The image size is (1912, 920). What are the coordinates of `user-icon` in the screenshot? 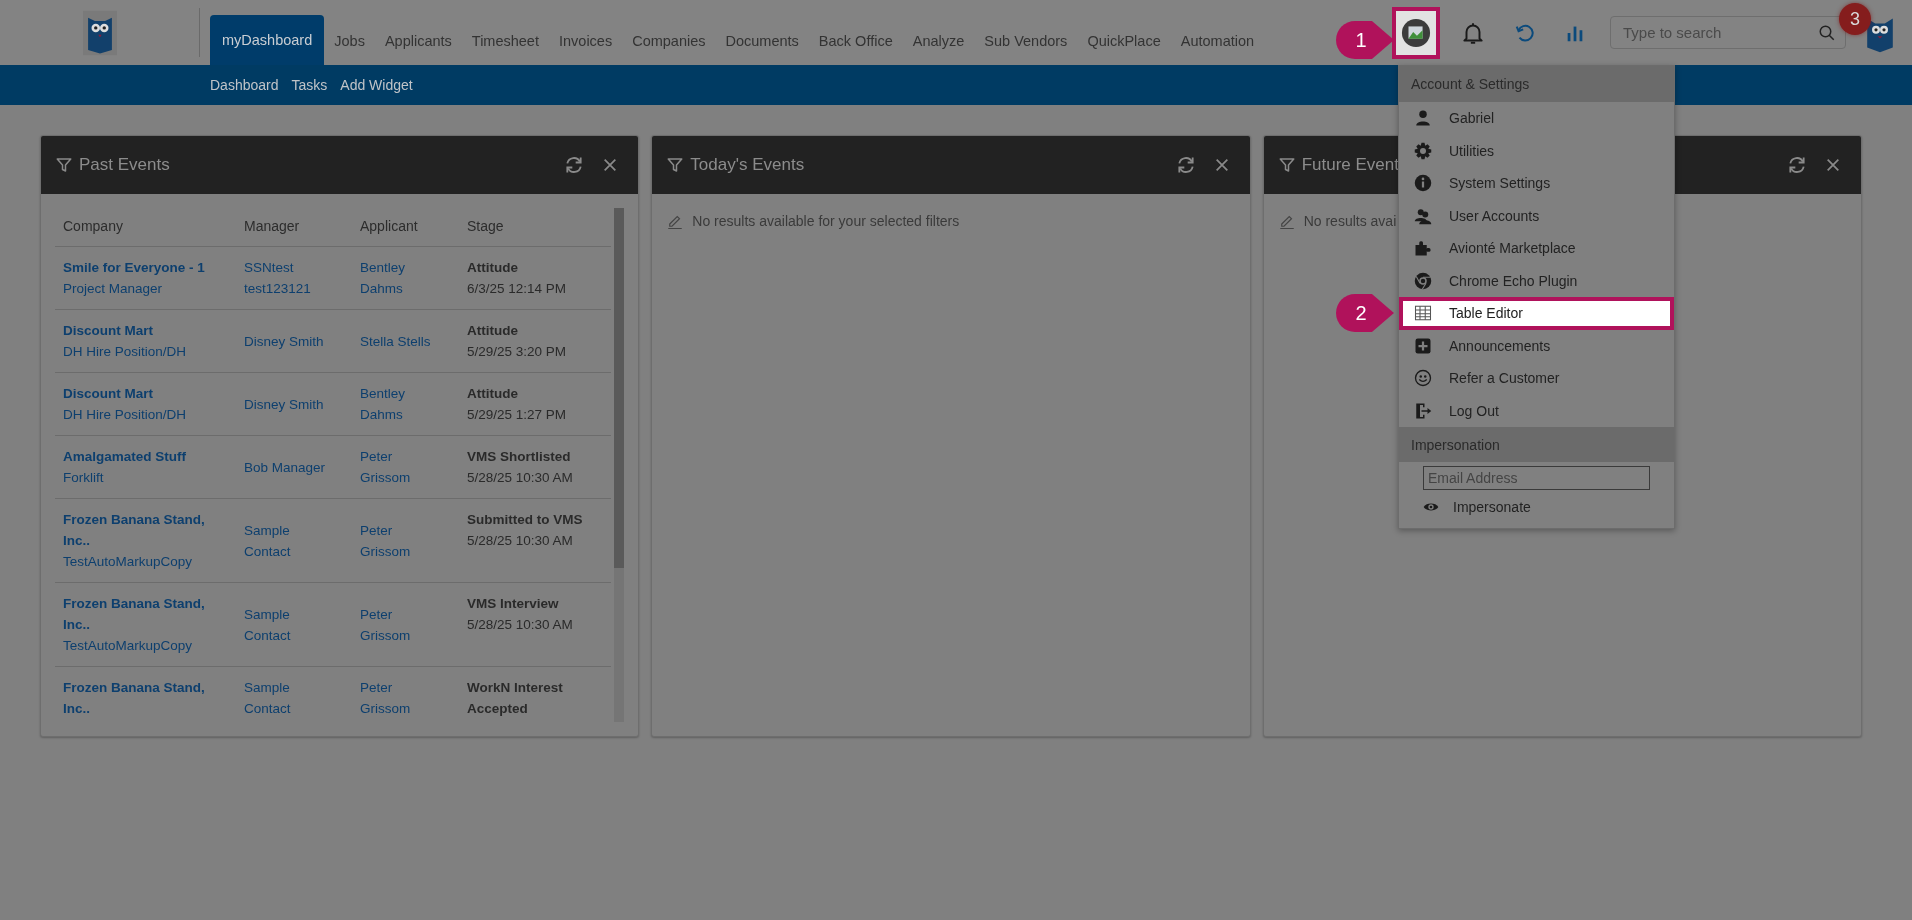 It's located at (1423, 118).